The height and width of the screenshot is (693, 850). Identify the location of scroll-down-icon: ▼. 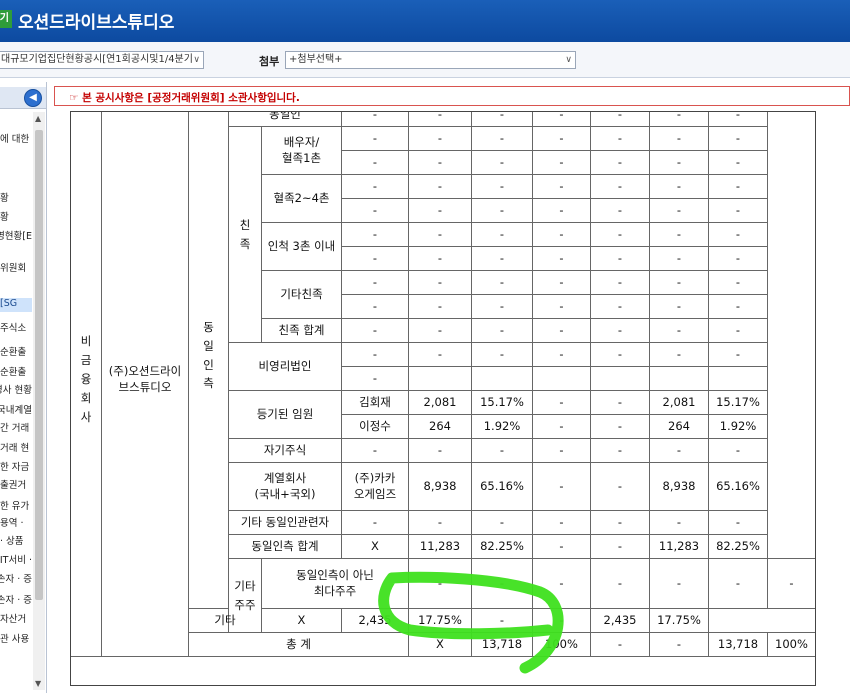
(38, 683).